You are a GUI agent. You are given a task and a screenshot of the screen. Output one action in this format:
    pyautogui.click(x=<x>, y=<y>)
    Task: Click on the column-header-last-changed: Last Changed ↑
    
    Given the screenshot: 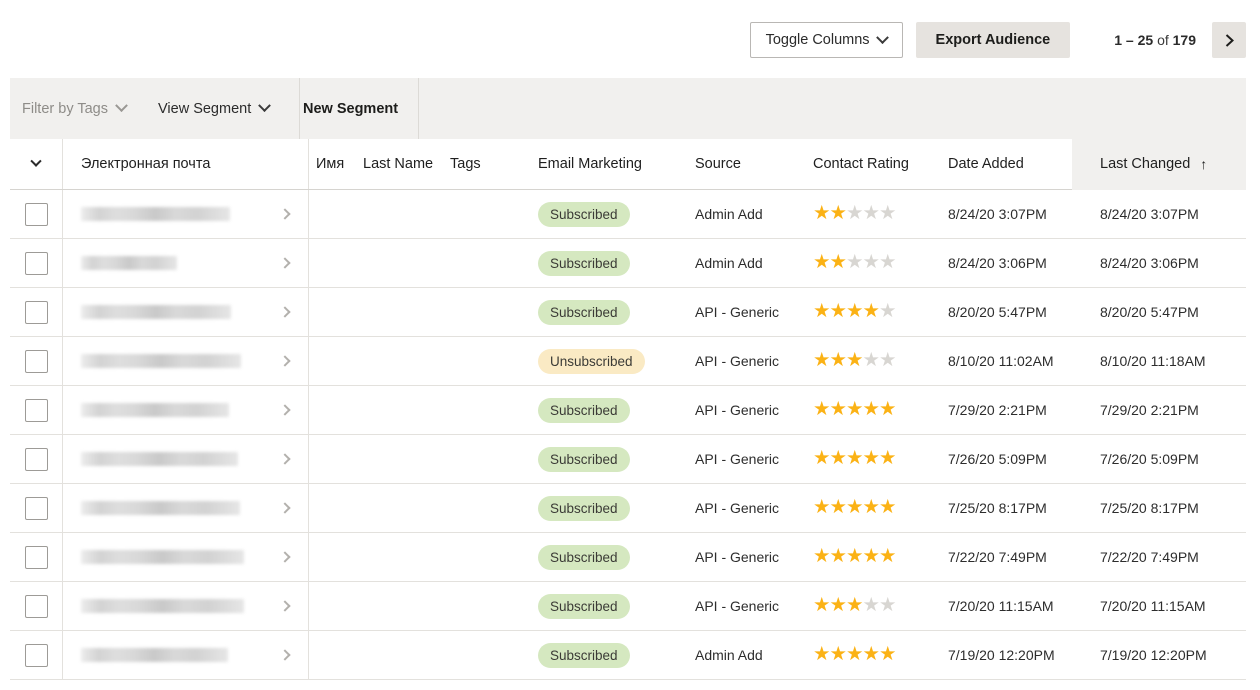 What is the action you would take?
    pyautogui.click(x=1164, y=164)
    